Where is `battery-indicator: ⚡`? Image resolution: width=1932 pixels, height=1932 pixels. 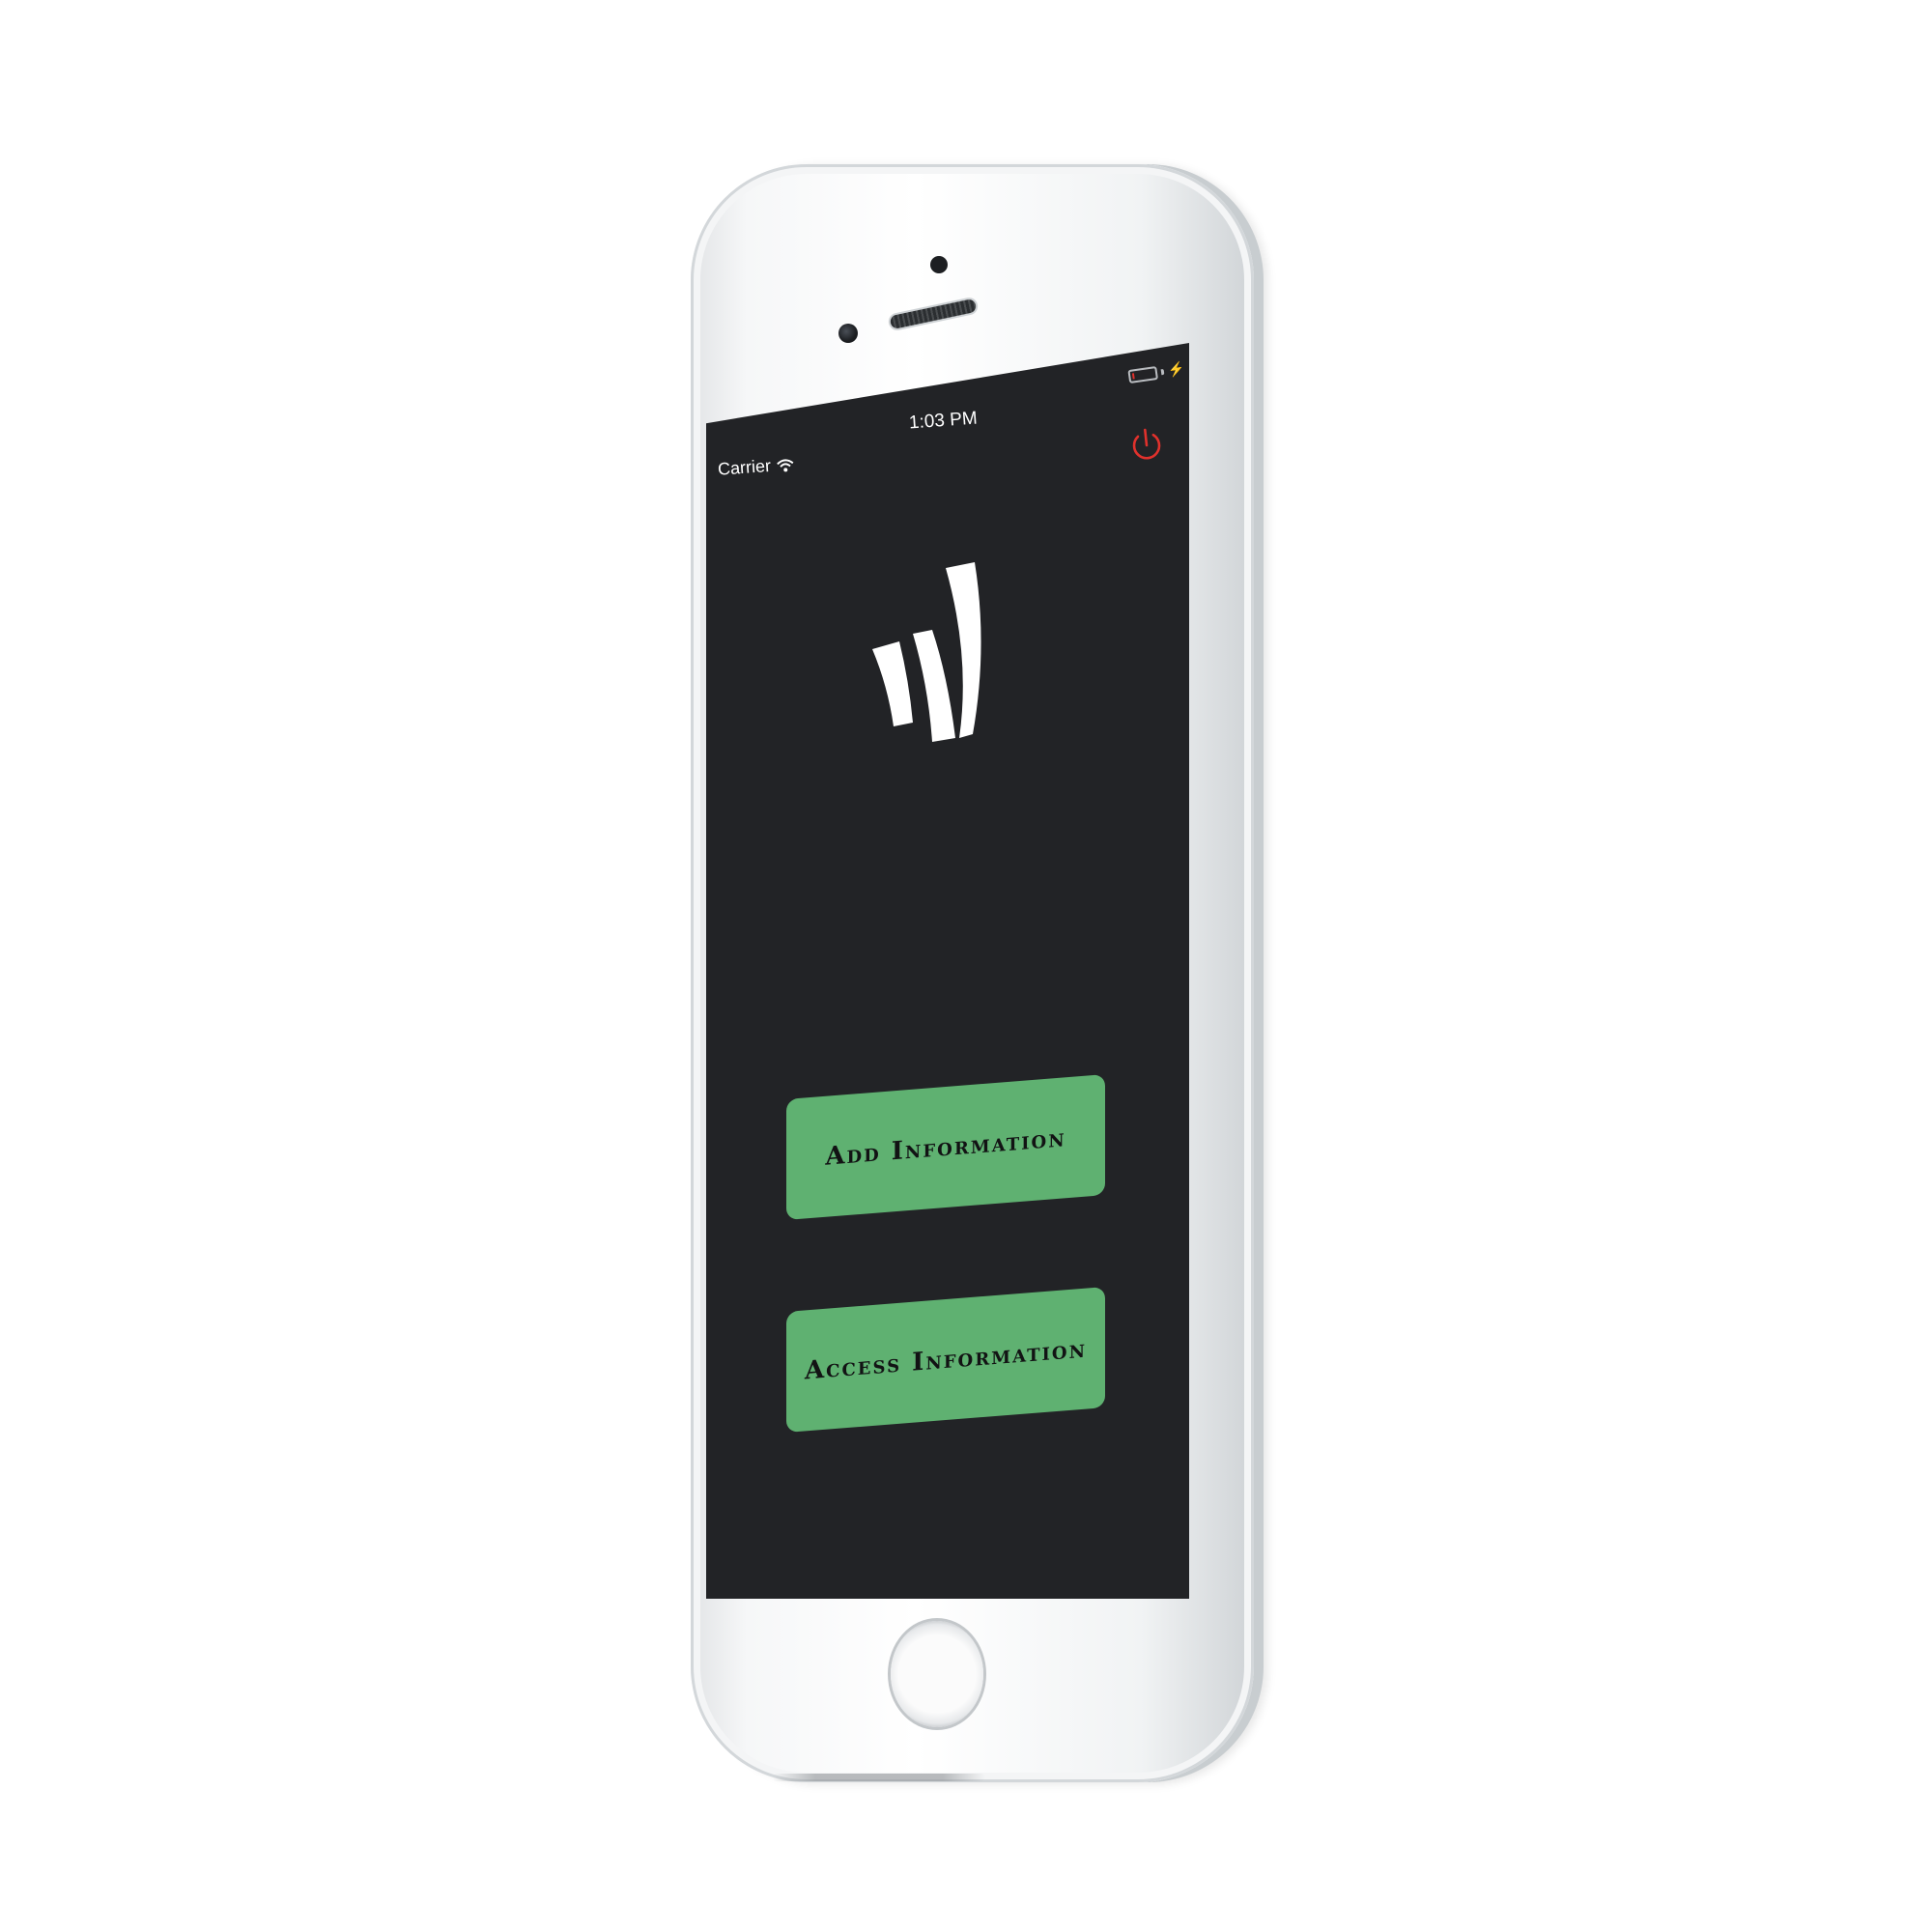 battery-indicator: ⚡ is located at coordinates (1156, 372).